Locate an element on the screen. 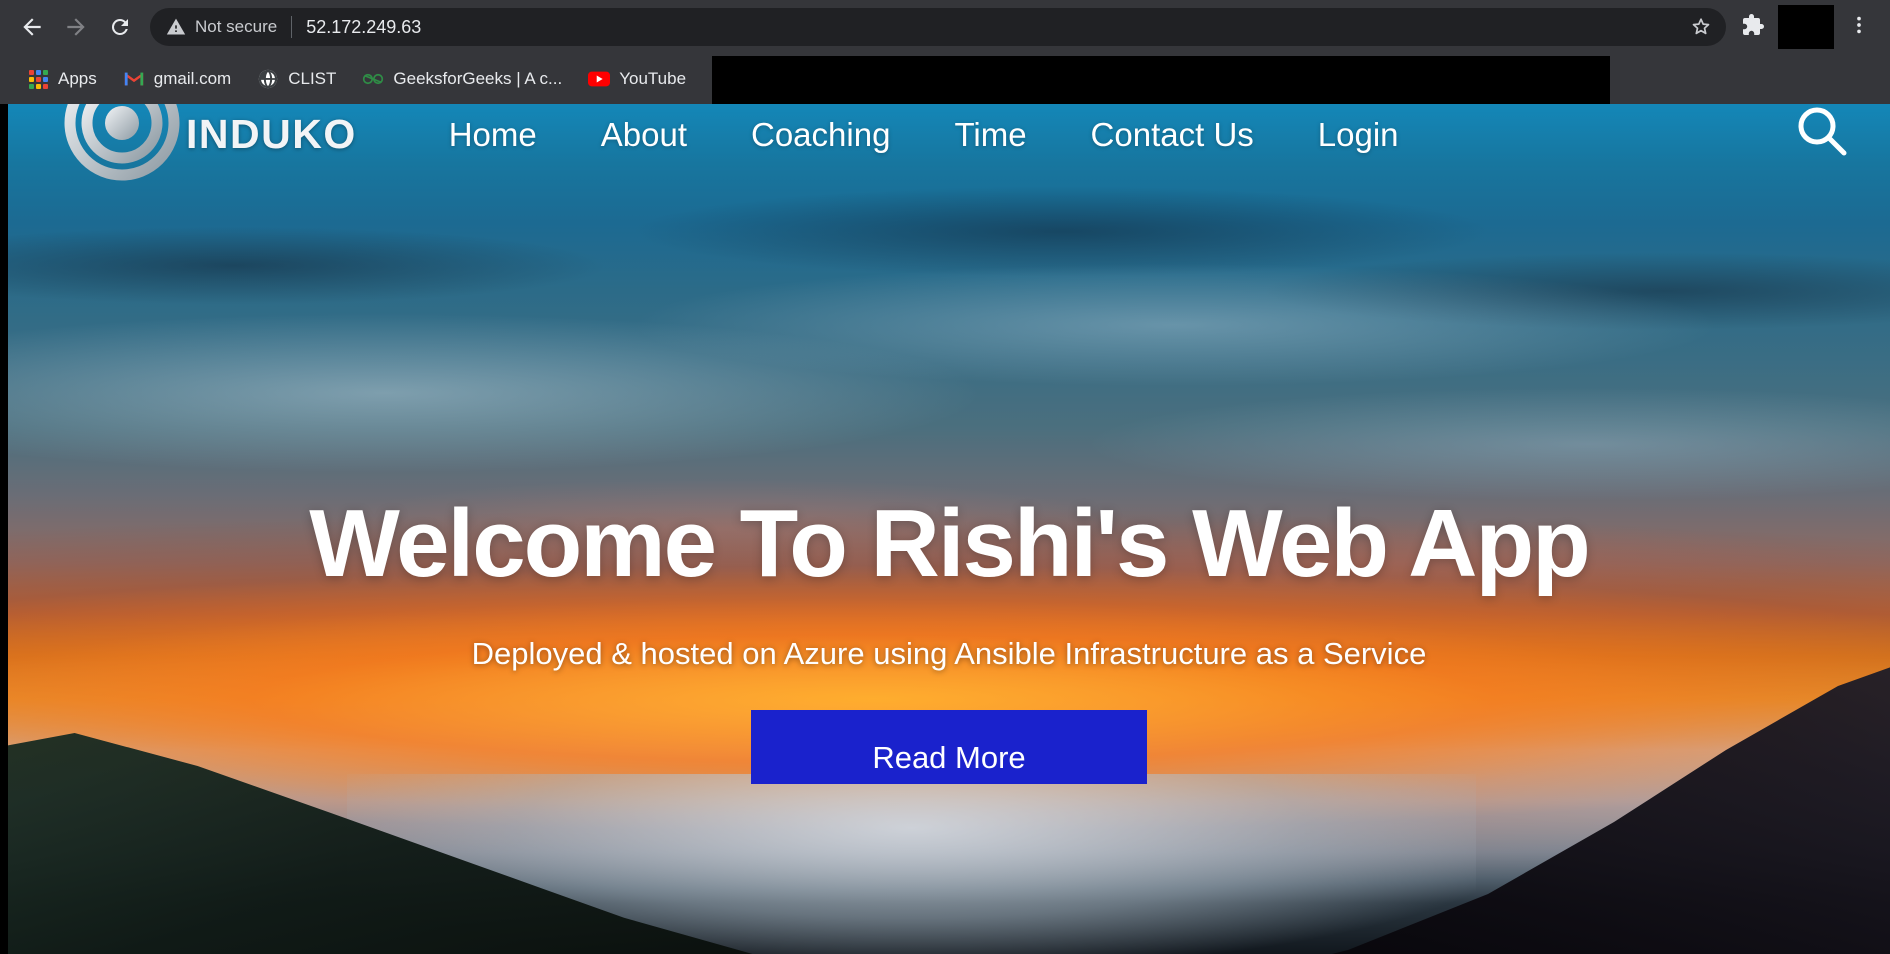 The image size is (1890, 954). brand-name: INDUKO is located at coordinates (271, 133).